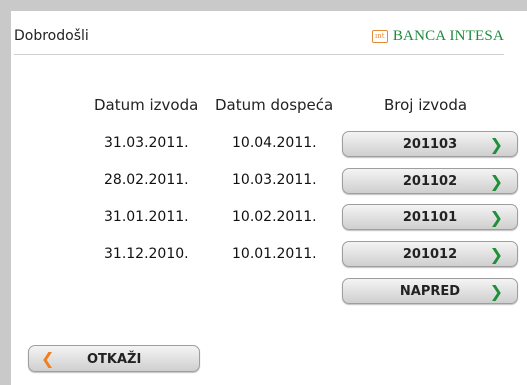 Image resolution: width=527 pixels, height=385 pixels. I want to click on chevron-left-icon: ❮, so click(48, 358).